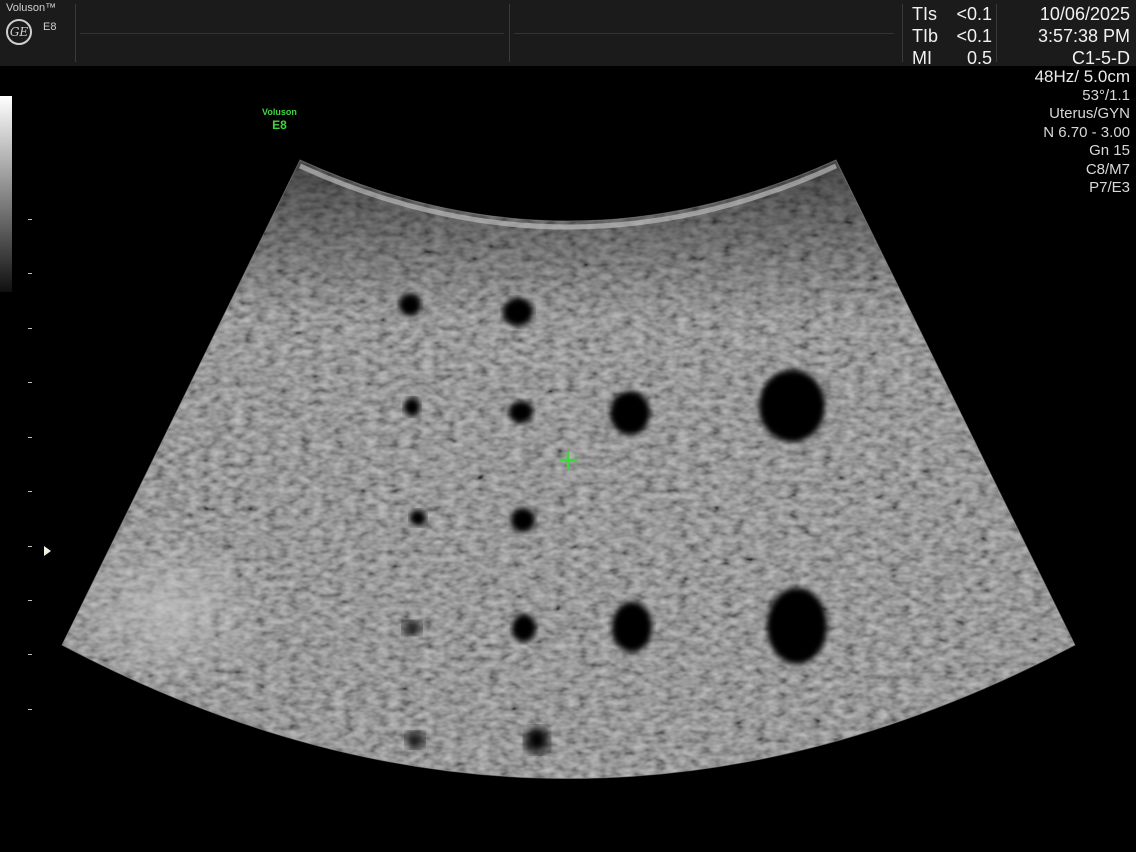 The image size is (1136, 852). Describe the element at coordinates (279, 125) in the screenshot. I see `watermark-line2: E8` at that location.